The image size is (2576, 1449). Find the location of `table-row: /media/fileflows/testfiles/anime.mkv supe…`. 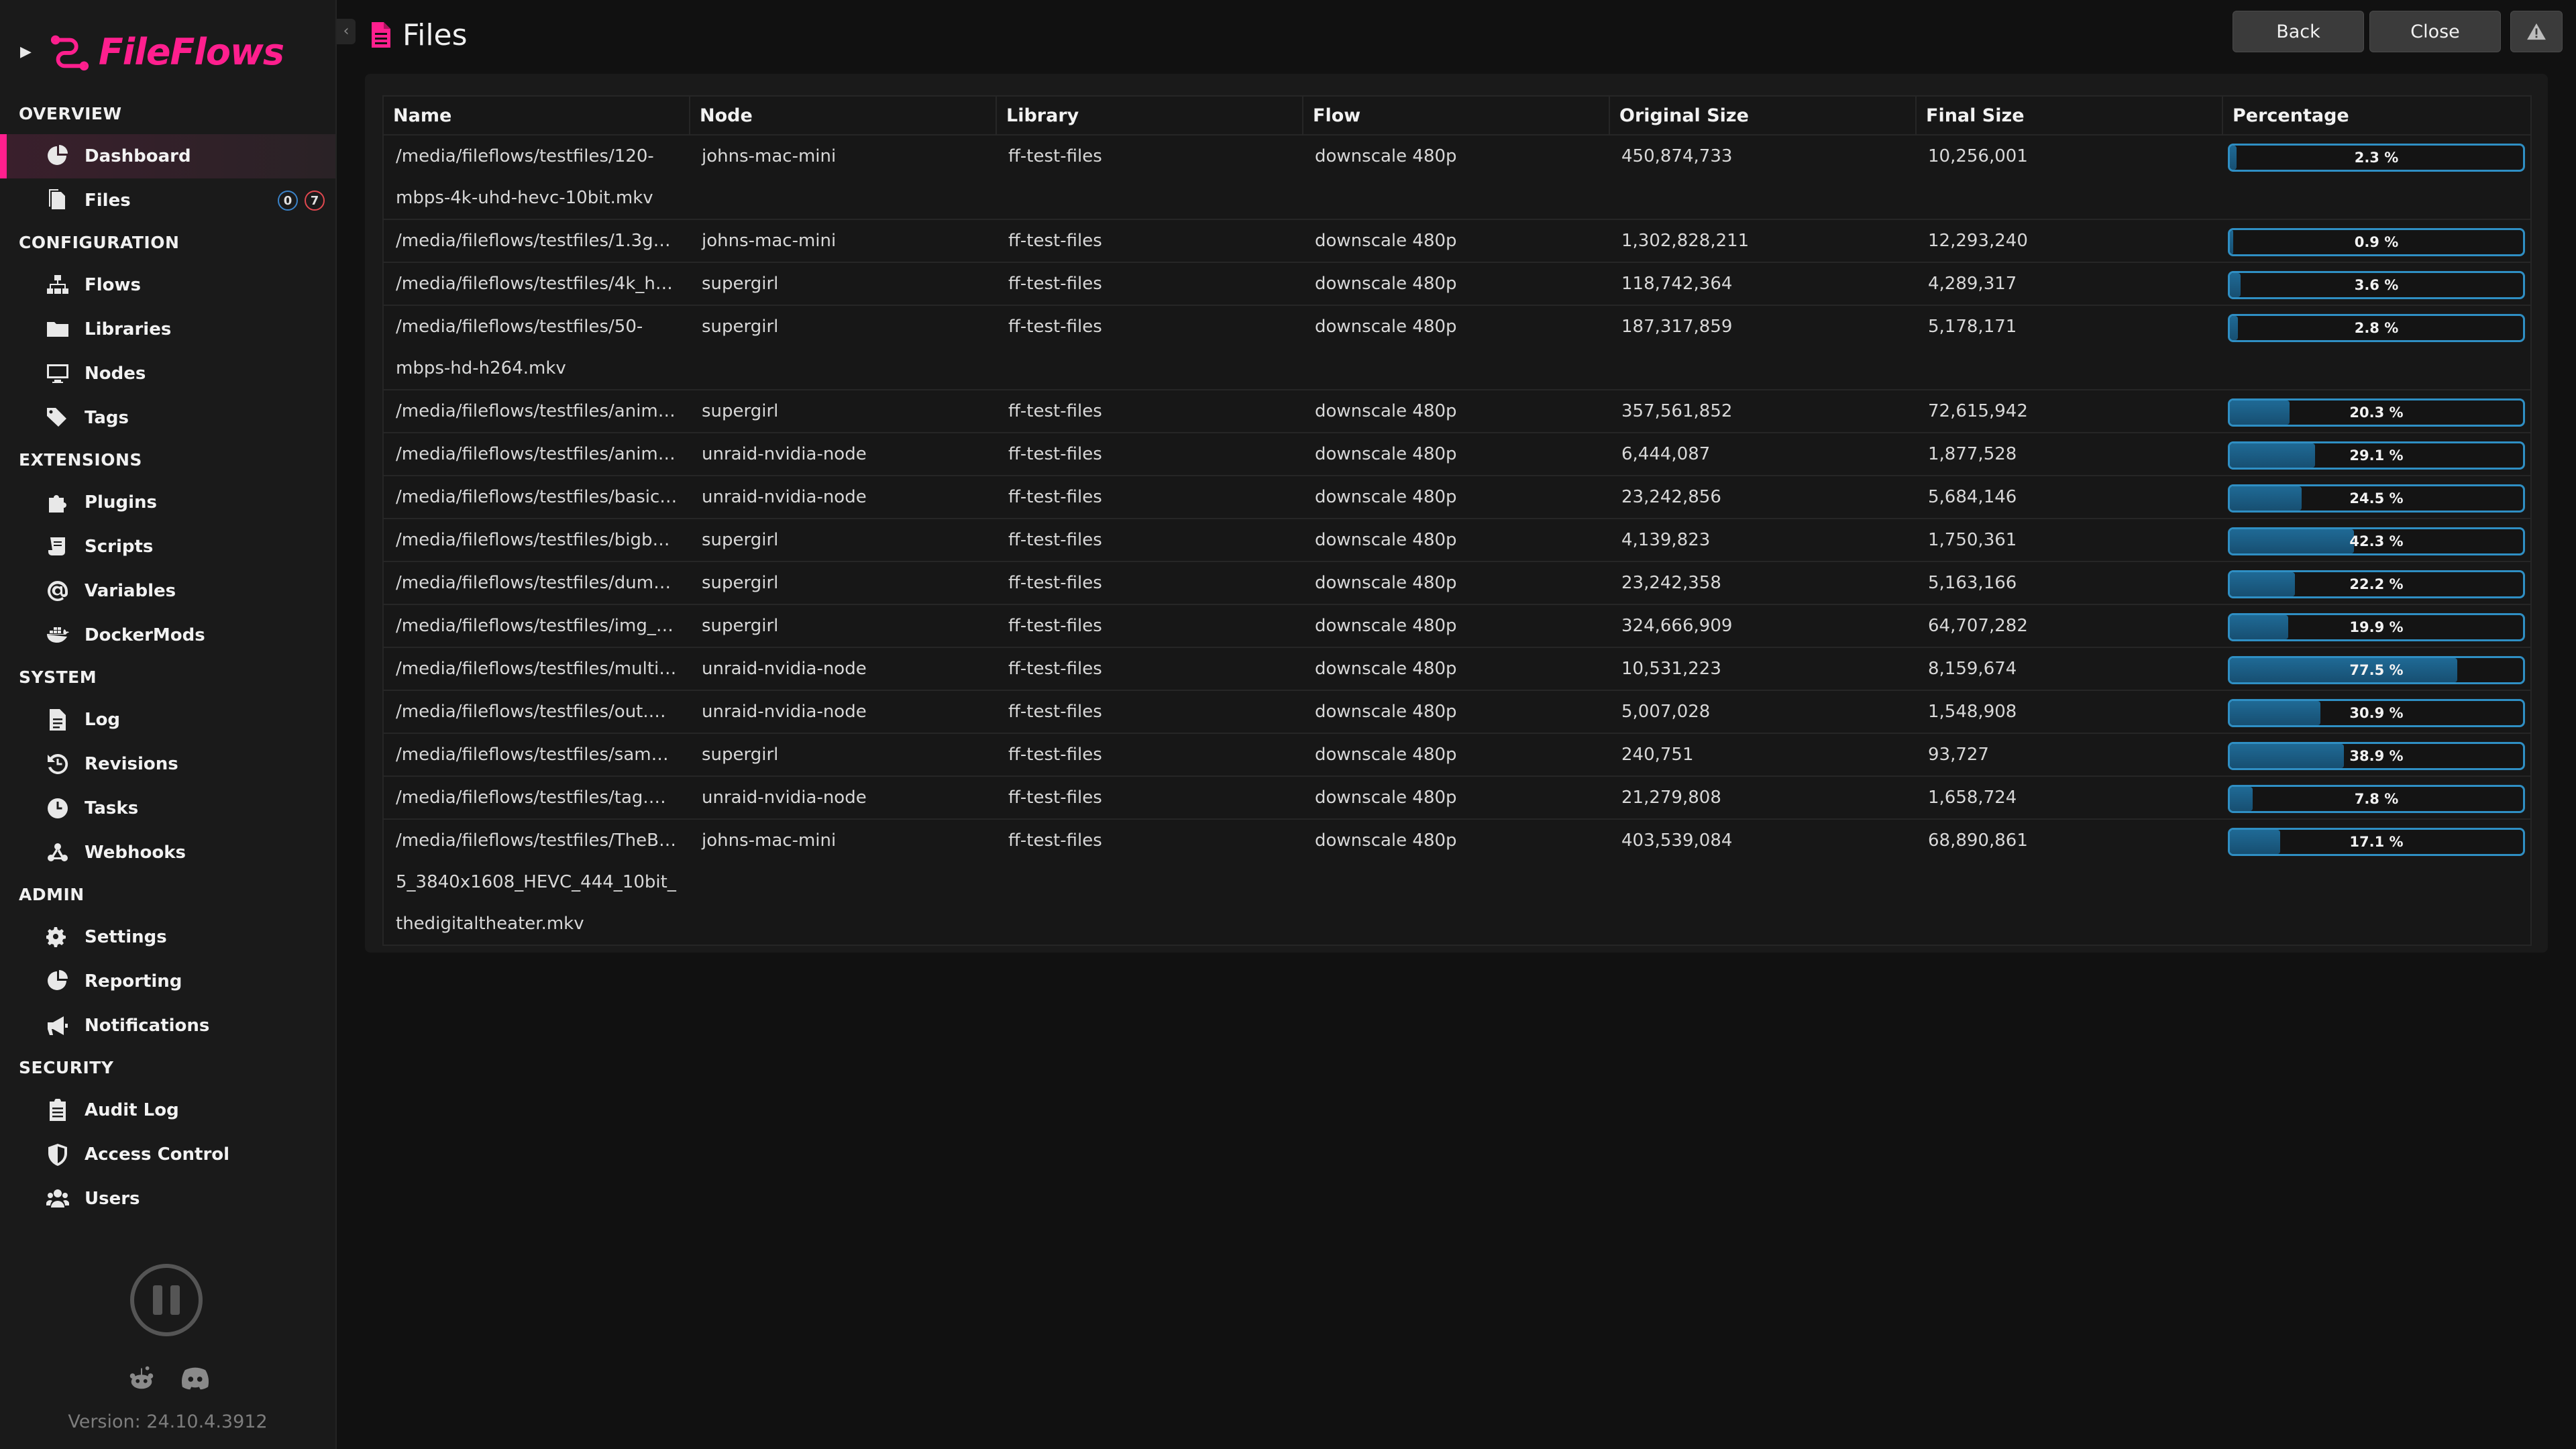

table-row: /media/fileflows/testfiles/anime.mkv supe… is located at coordinates (1457, 411).